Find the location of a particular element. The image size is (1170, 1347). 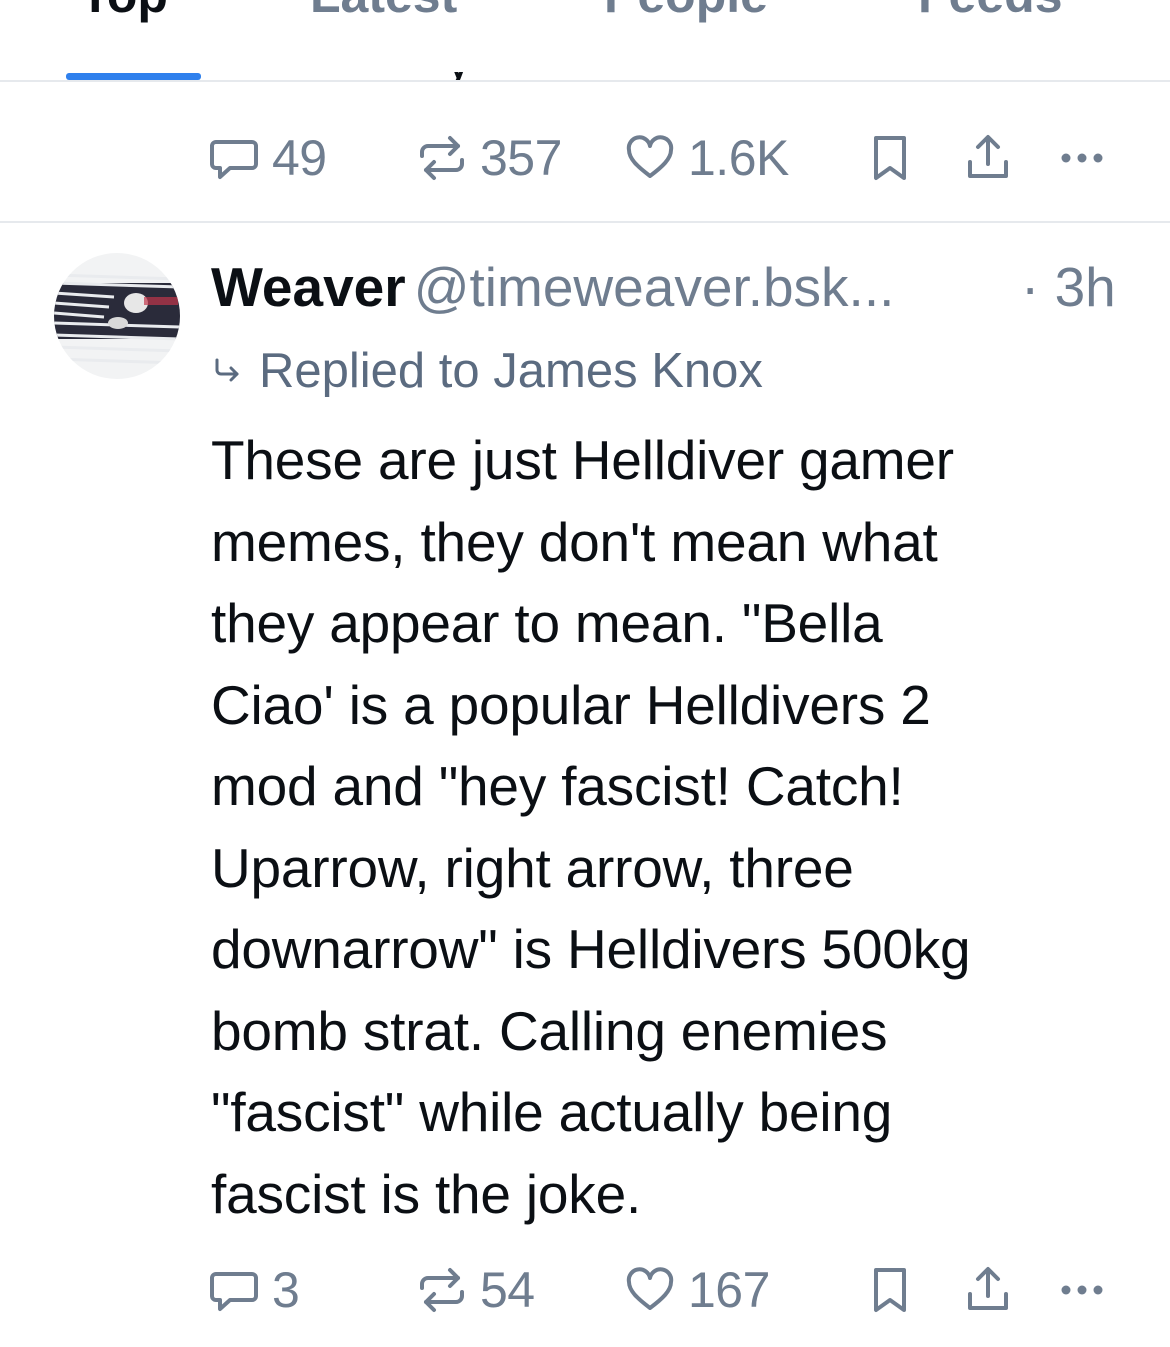

repost-count: 54 is located at coordinates (507, 1290).